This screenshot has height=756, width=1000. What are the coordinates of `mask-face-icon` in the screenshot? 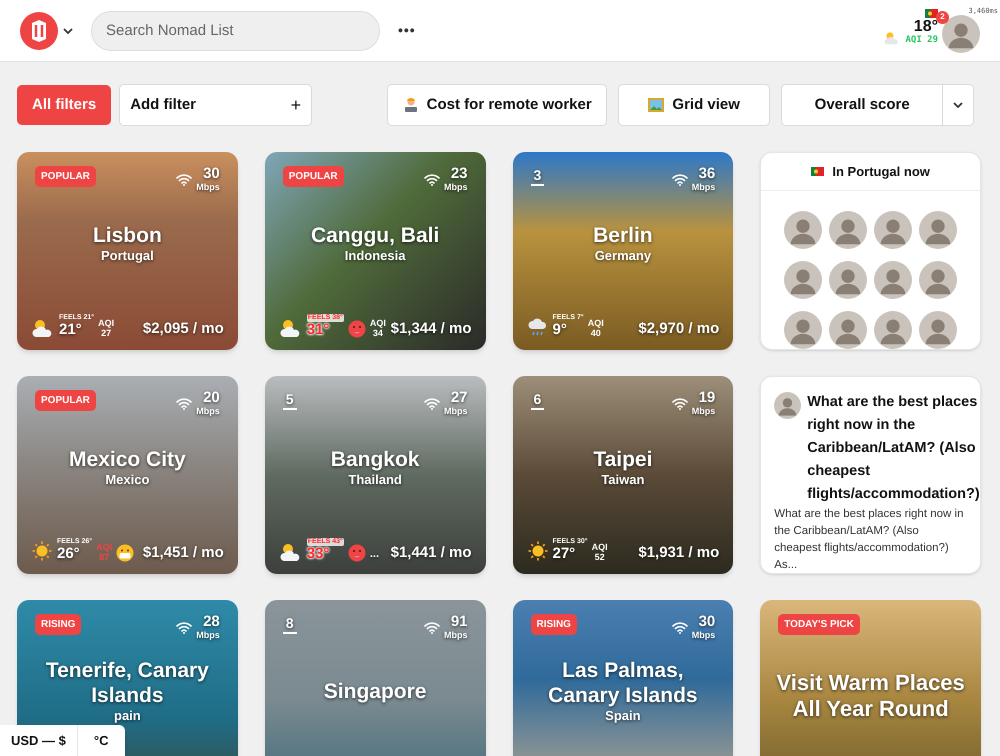 It's located at (125, 553).